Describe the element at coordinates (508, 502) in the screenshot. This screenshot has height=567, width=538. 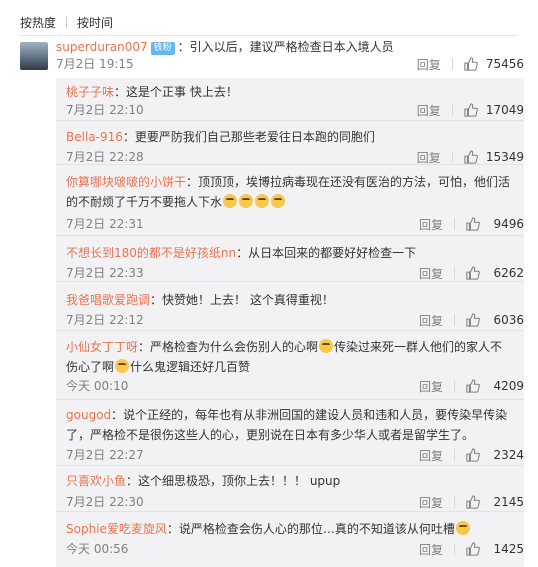
I see `like-count: 2145` at that location.